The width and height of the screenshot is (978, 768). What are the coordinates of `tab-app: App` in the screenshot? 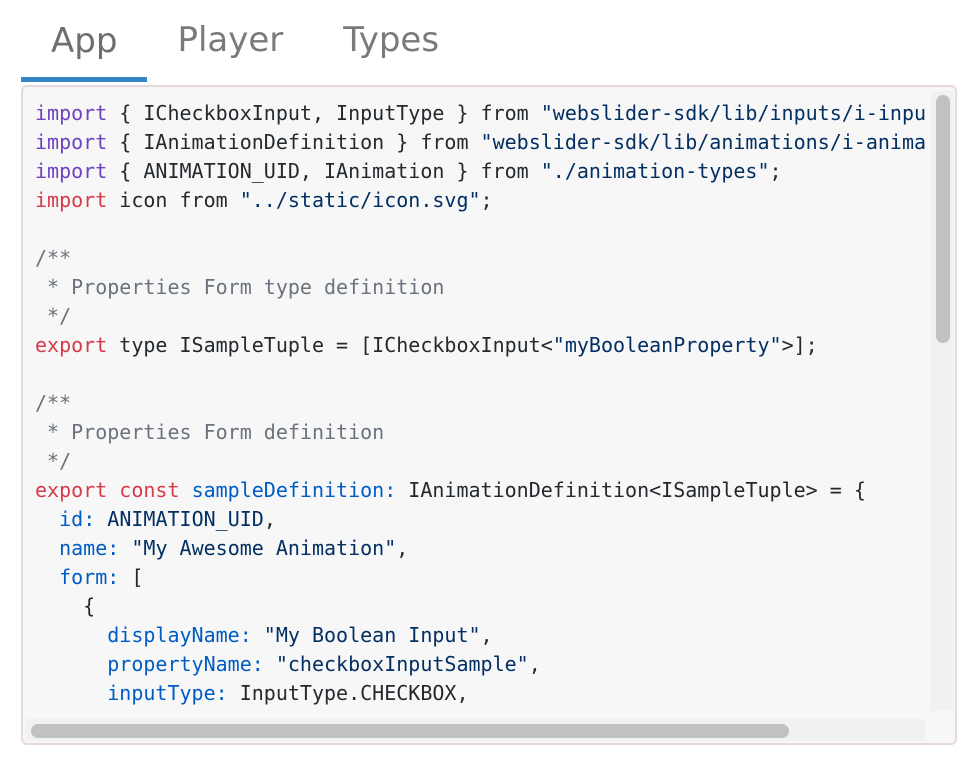 It's located at (84, 41).